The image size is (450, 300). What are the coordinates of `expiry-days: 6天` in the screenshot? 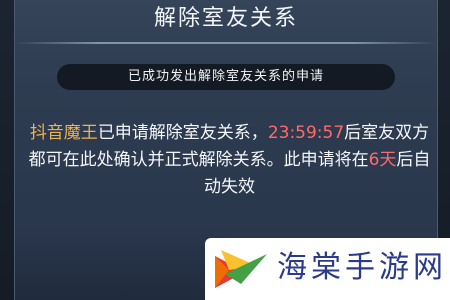 It's located at (382, 160).